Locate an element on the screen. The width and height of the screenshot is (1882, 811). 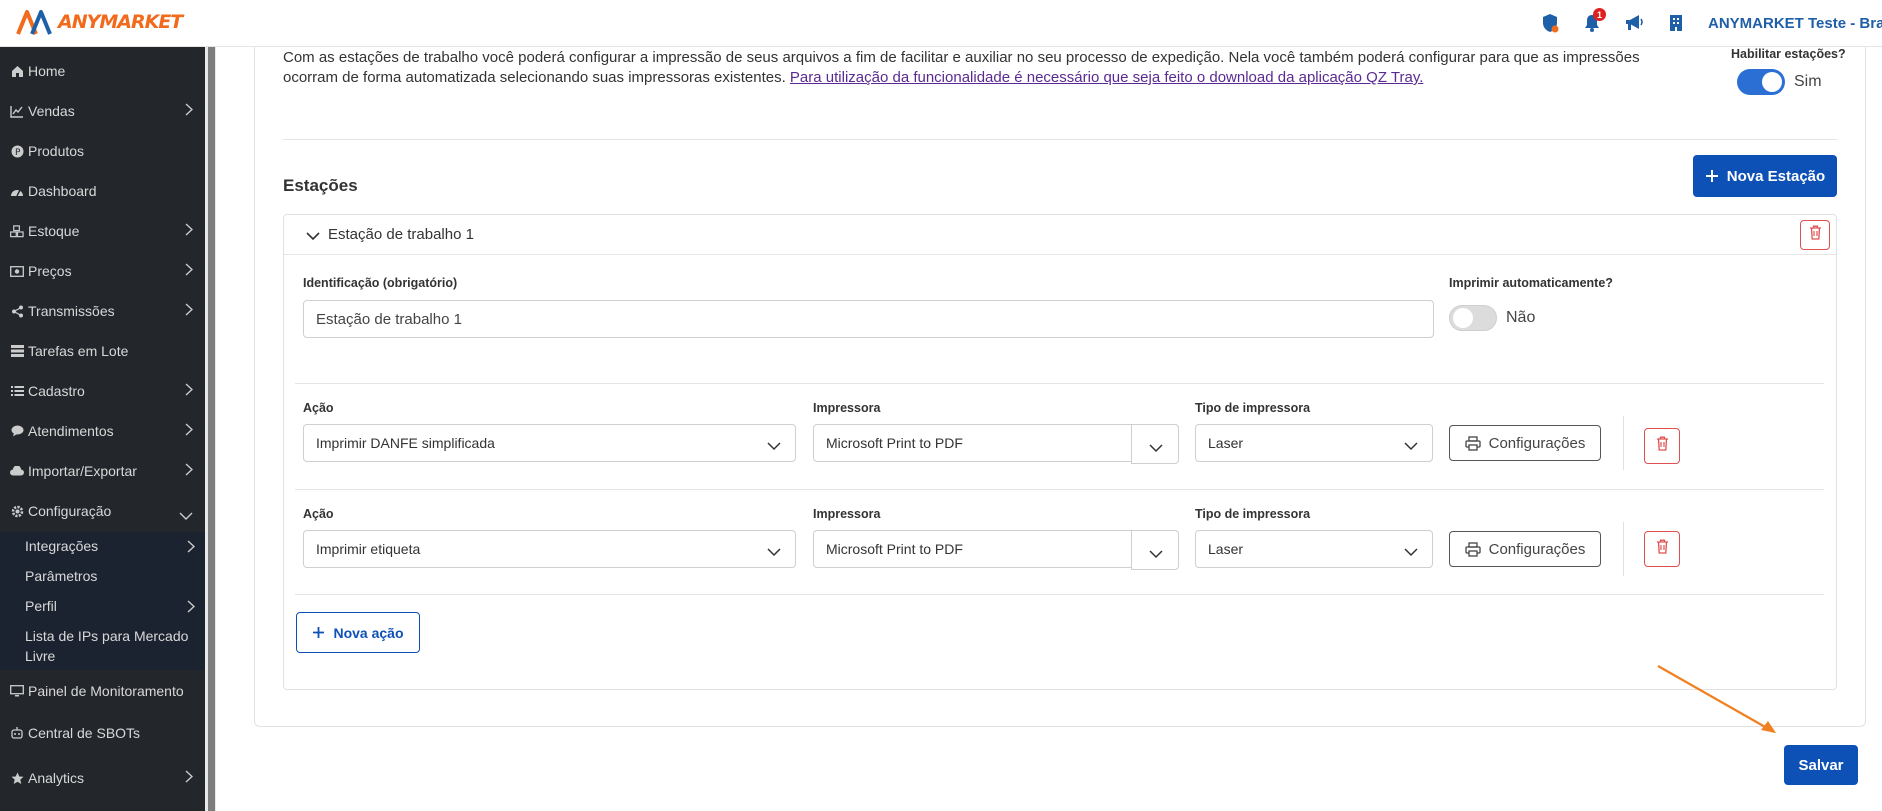
sidebar-item-vendas: Vendas is located at coordinates (102, 111).